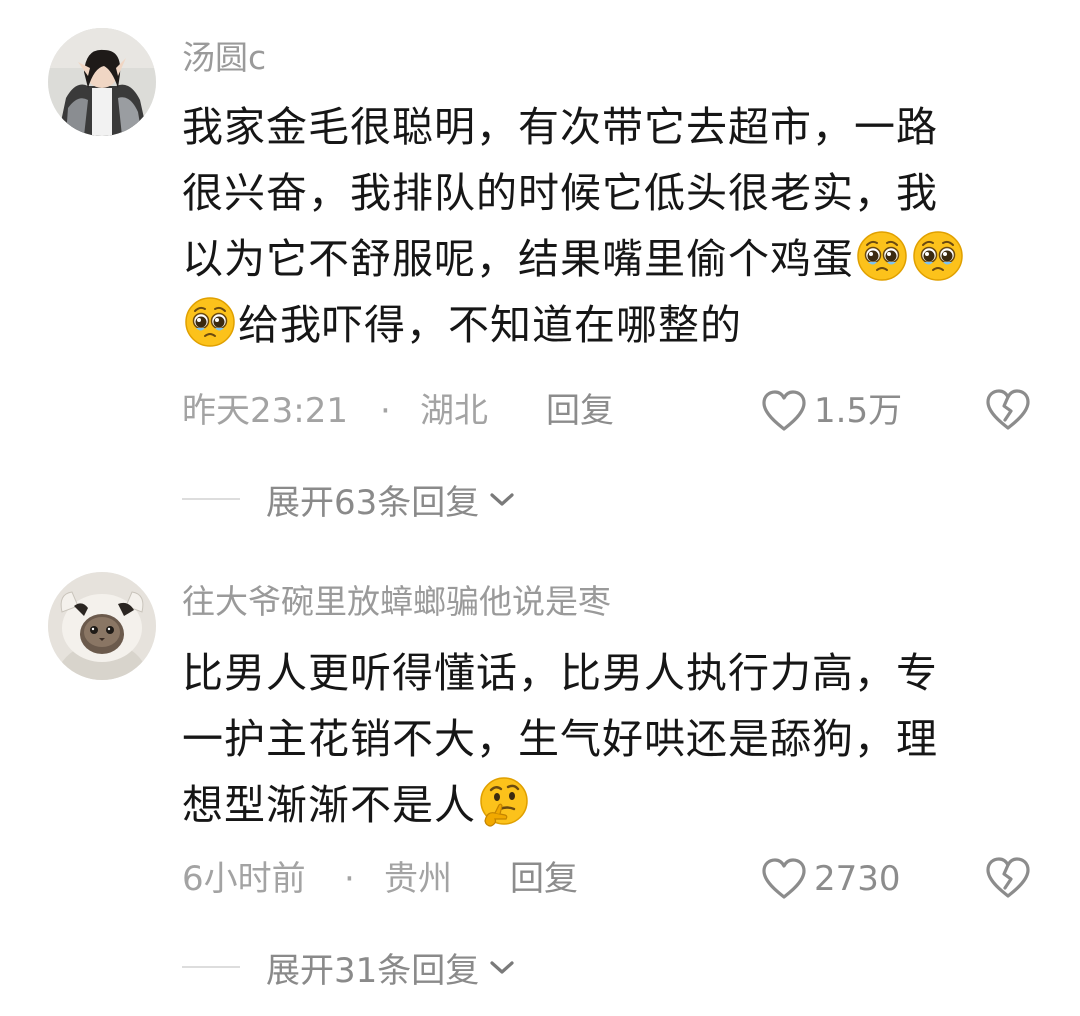  Describe the element at coordinates (560, 739) in the screenshot. I see `comment-line: 一护主花销不大，生气好哄还是舔狗，理` at that location.